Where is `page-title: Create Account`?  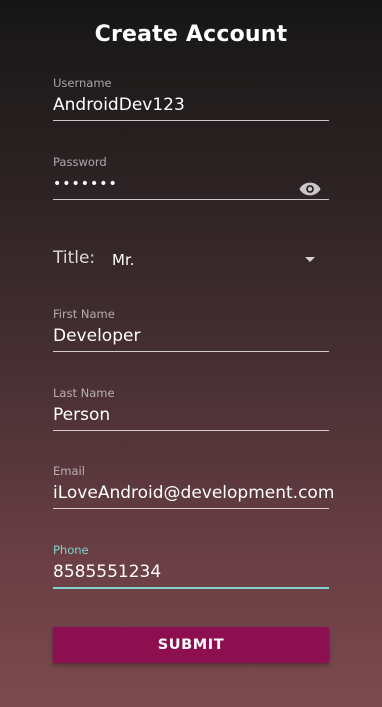
page-title: Create Account is located at coordinates (191, 34).